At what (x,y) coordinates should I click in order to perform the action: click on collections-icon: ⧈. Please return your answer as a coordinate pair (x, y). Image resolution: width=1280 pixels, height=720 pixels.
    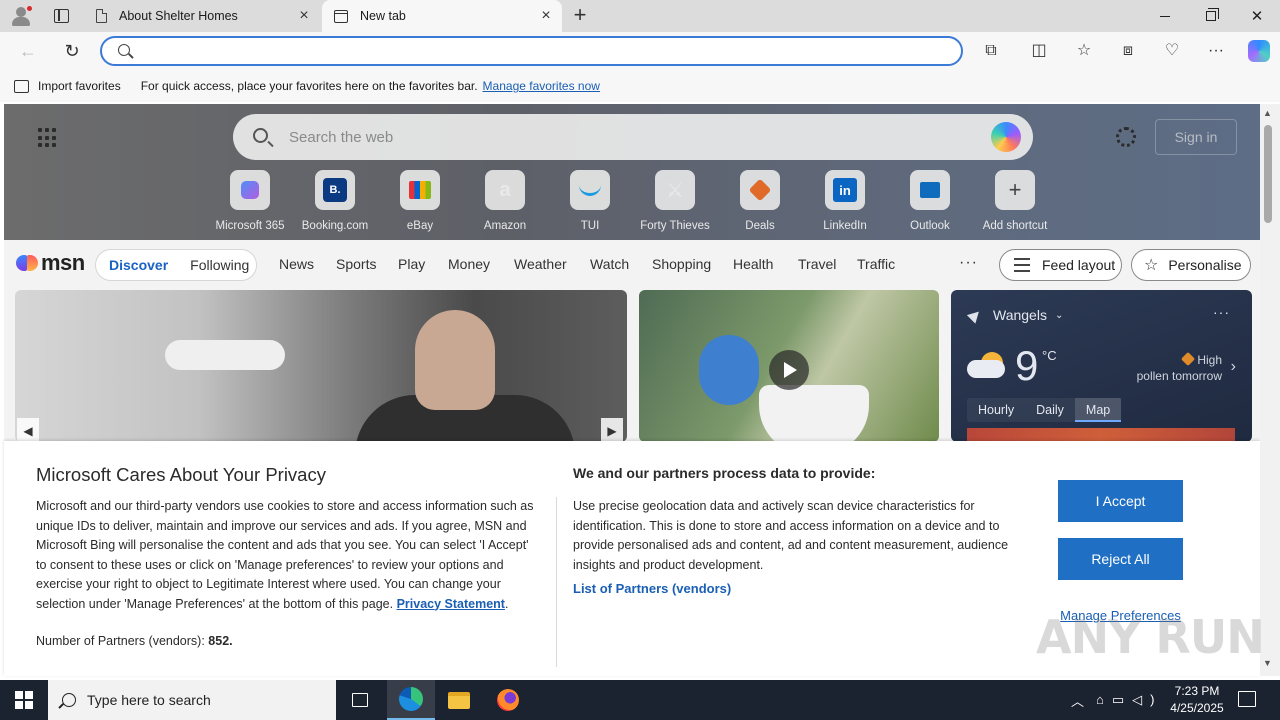
    Looking at the image, I should click on (1128, 51).